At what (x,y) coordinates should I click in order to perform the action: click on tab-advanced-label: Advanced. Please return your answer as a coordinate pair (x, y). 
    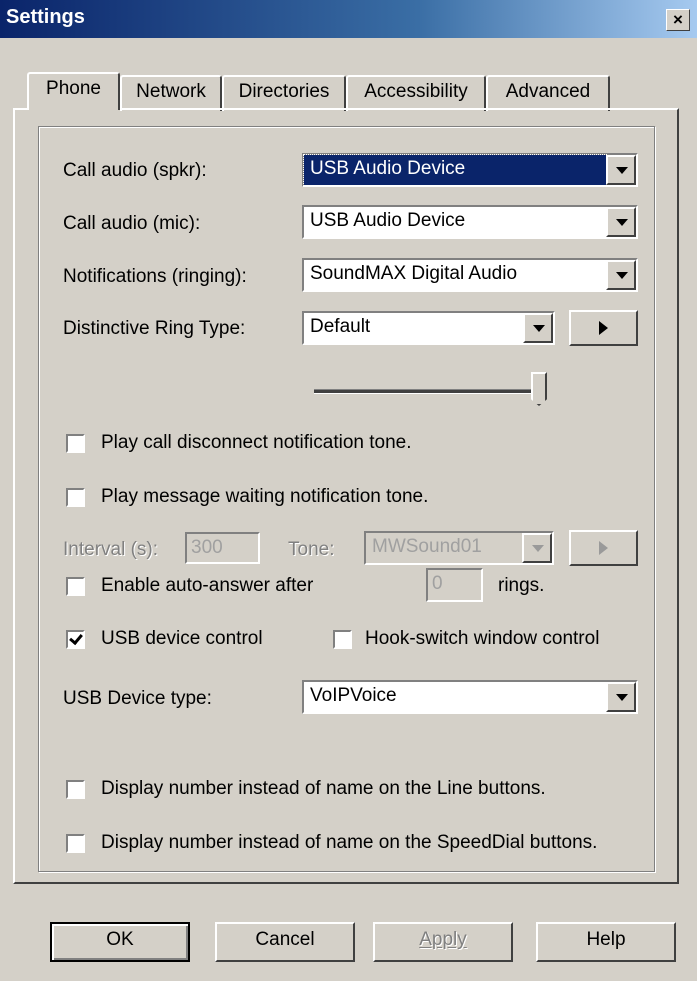
    Looking at the image, I should click on (548, 91).